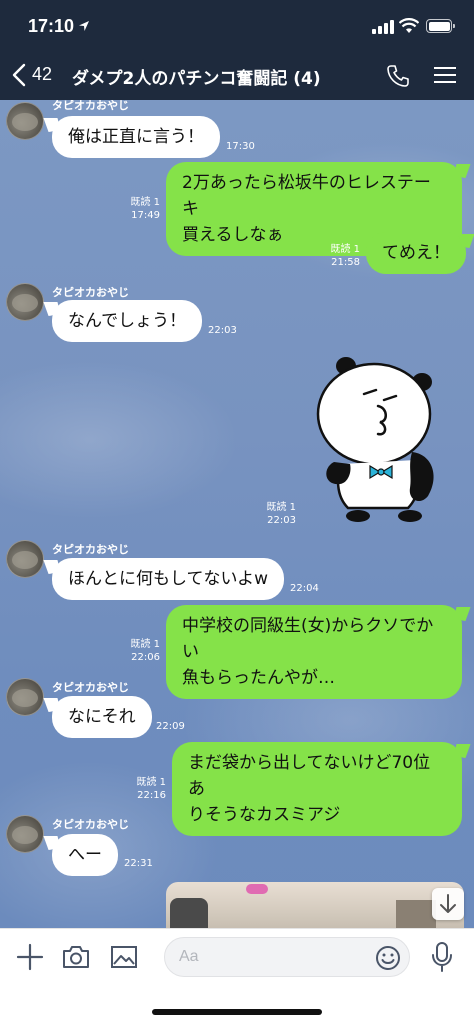 Image resolution: width=474 pixels, height=1024 pixels. Describe the element at coordinates (196, 79) in the screenshot. I see `chat-title: ダメプ2人のパチンコ奮闘記 (4)` at that location.